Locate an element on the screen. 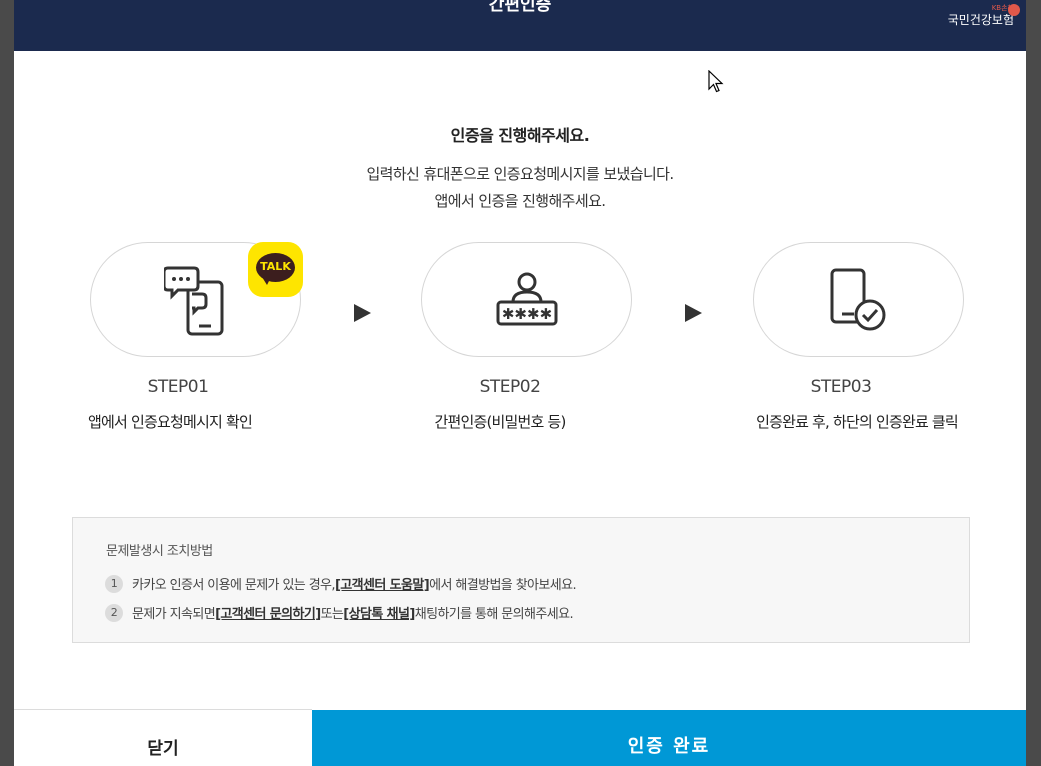 The image size is (1041, 766). help-number-badge: 2 is located at coordinates (114, 612).